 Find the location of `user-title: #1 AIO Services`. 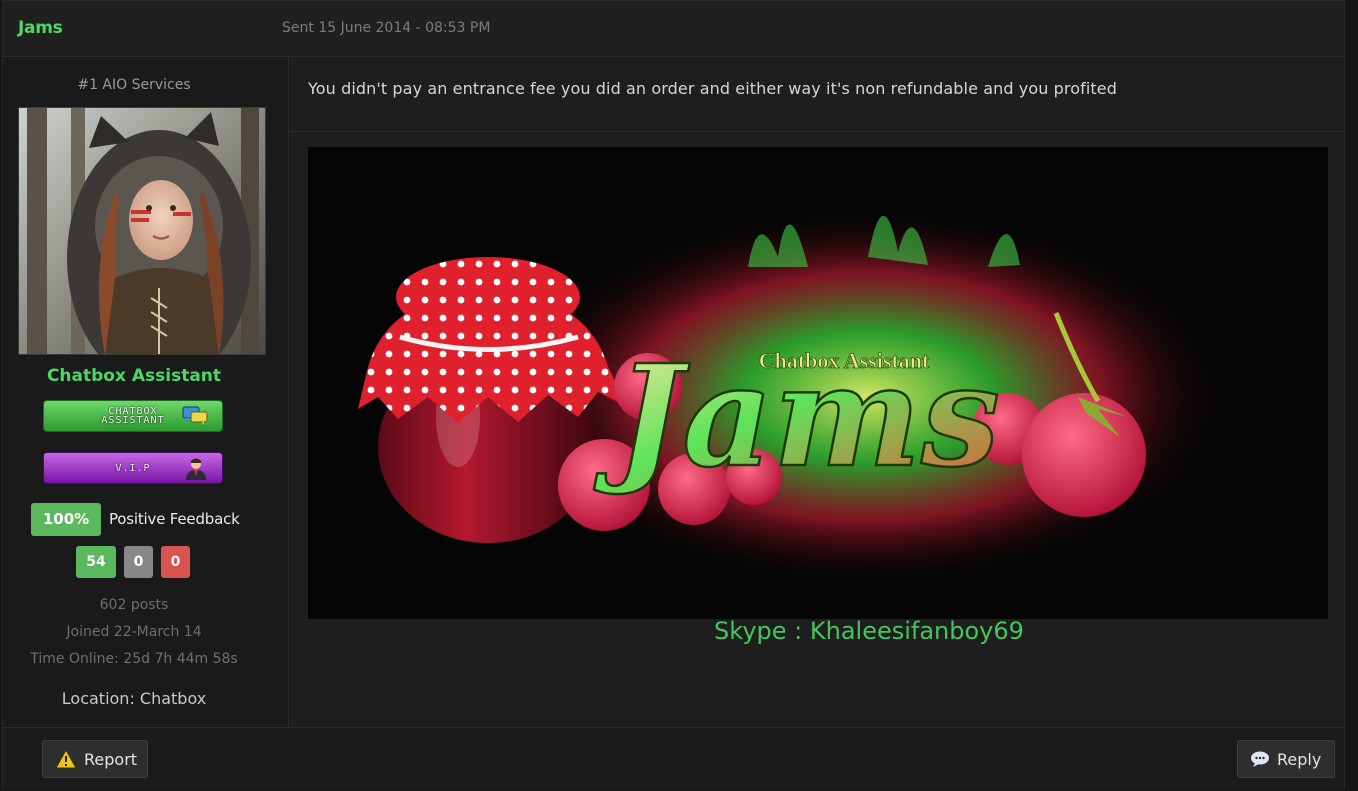

user-title: #1 AIO Services is located at coordinates (134, 85).